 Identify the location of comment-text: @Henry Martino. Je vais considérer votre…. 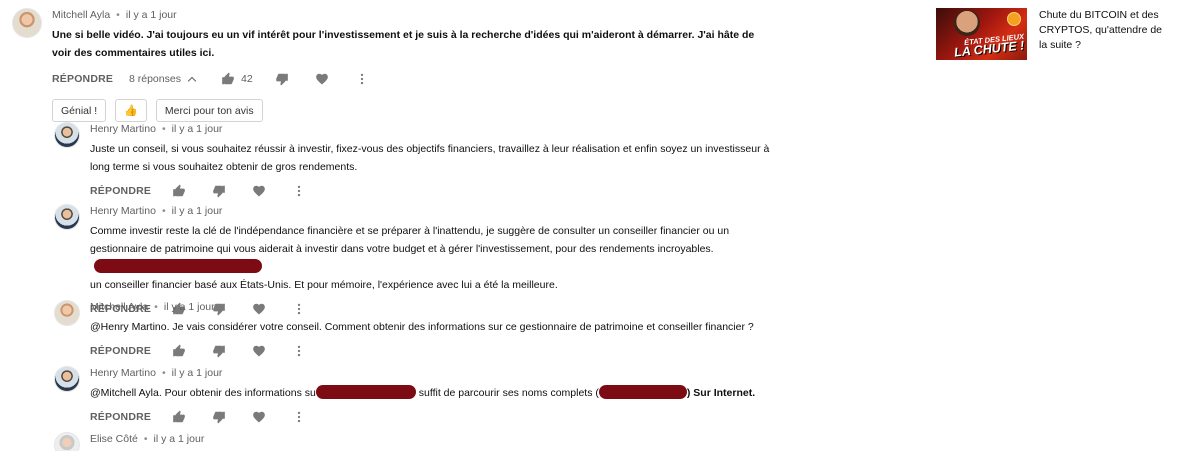
(422, 327).